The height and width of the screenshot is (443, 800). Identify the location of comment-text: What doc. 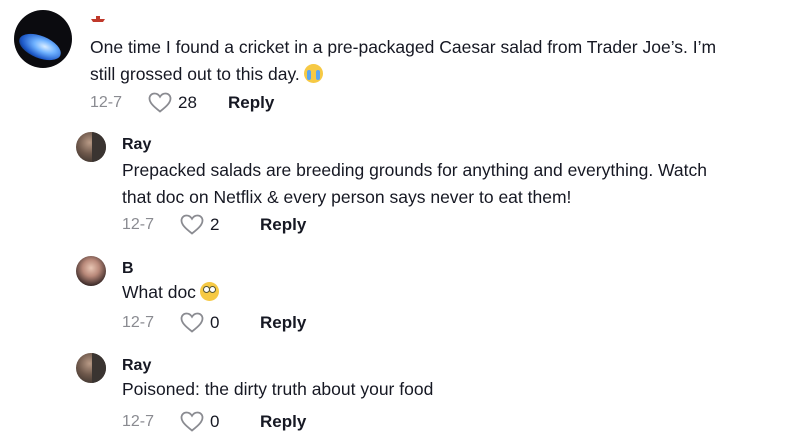
(170, 292).